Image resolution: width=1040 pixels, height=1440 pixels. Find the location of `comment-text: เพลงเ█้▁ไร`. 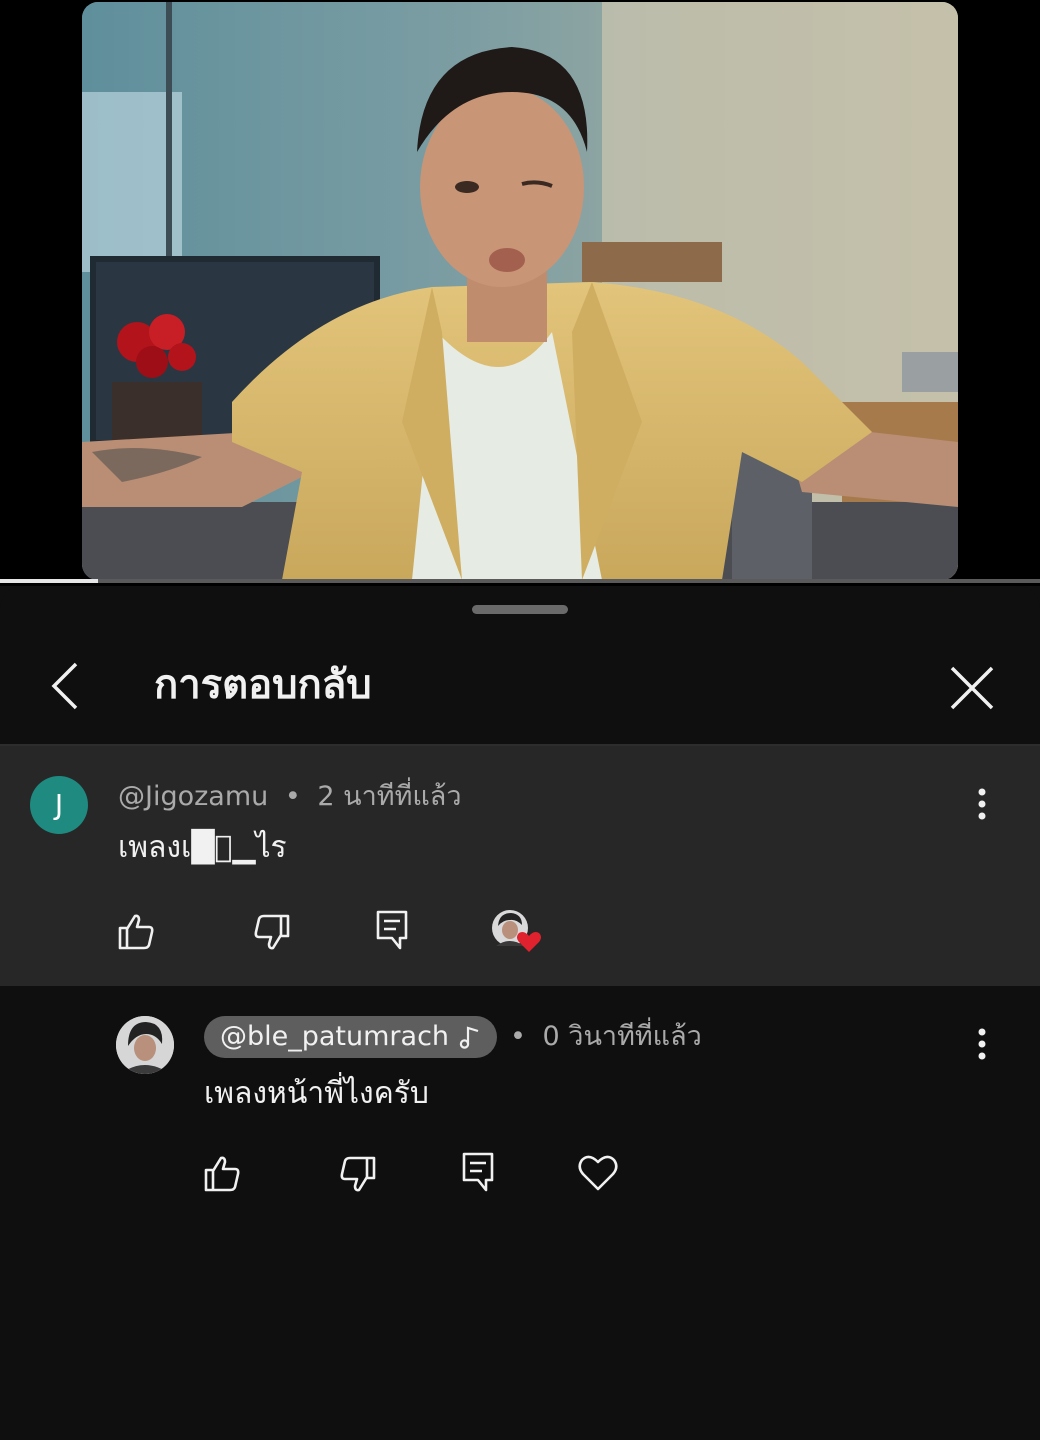

comment-text: เพลงเ█้▁ไร is located at coordinates (202, 847).